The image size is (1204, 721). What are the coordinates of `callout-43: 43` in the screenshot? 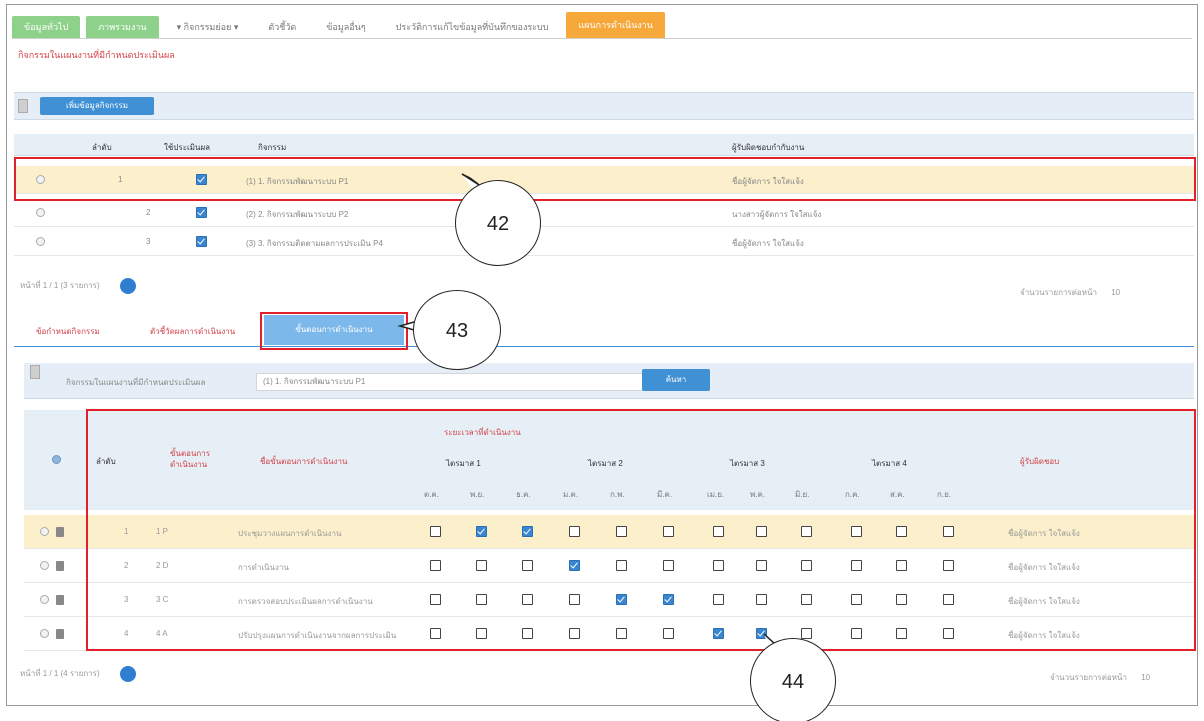 It's located at (457, 330).